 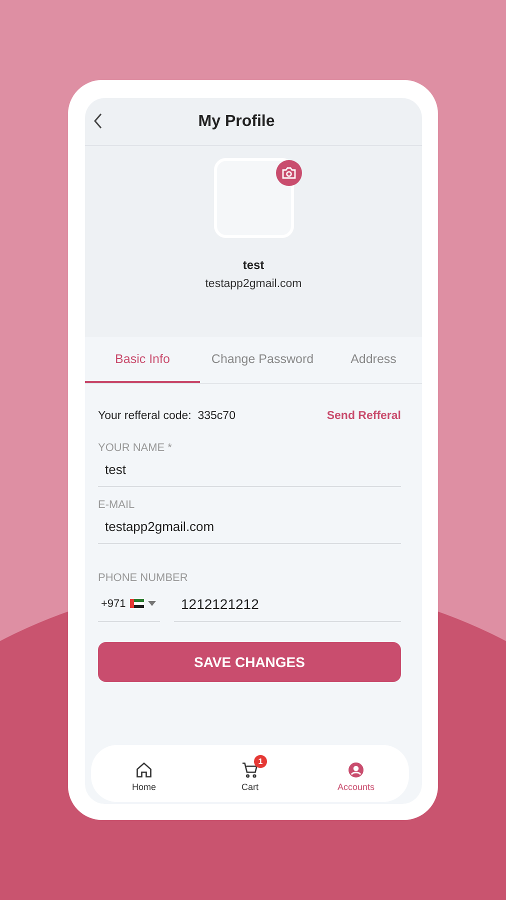 I want to click on tab: Basic Info, so click(x=142, y=360).